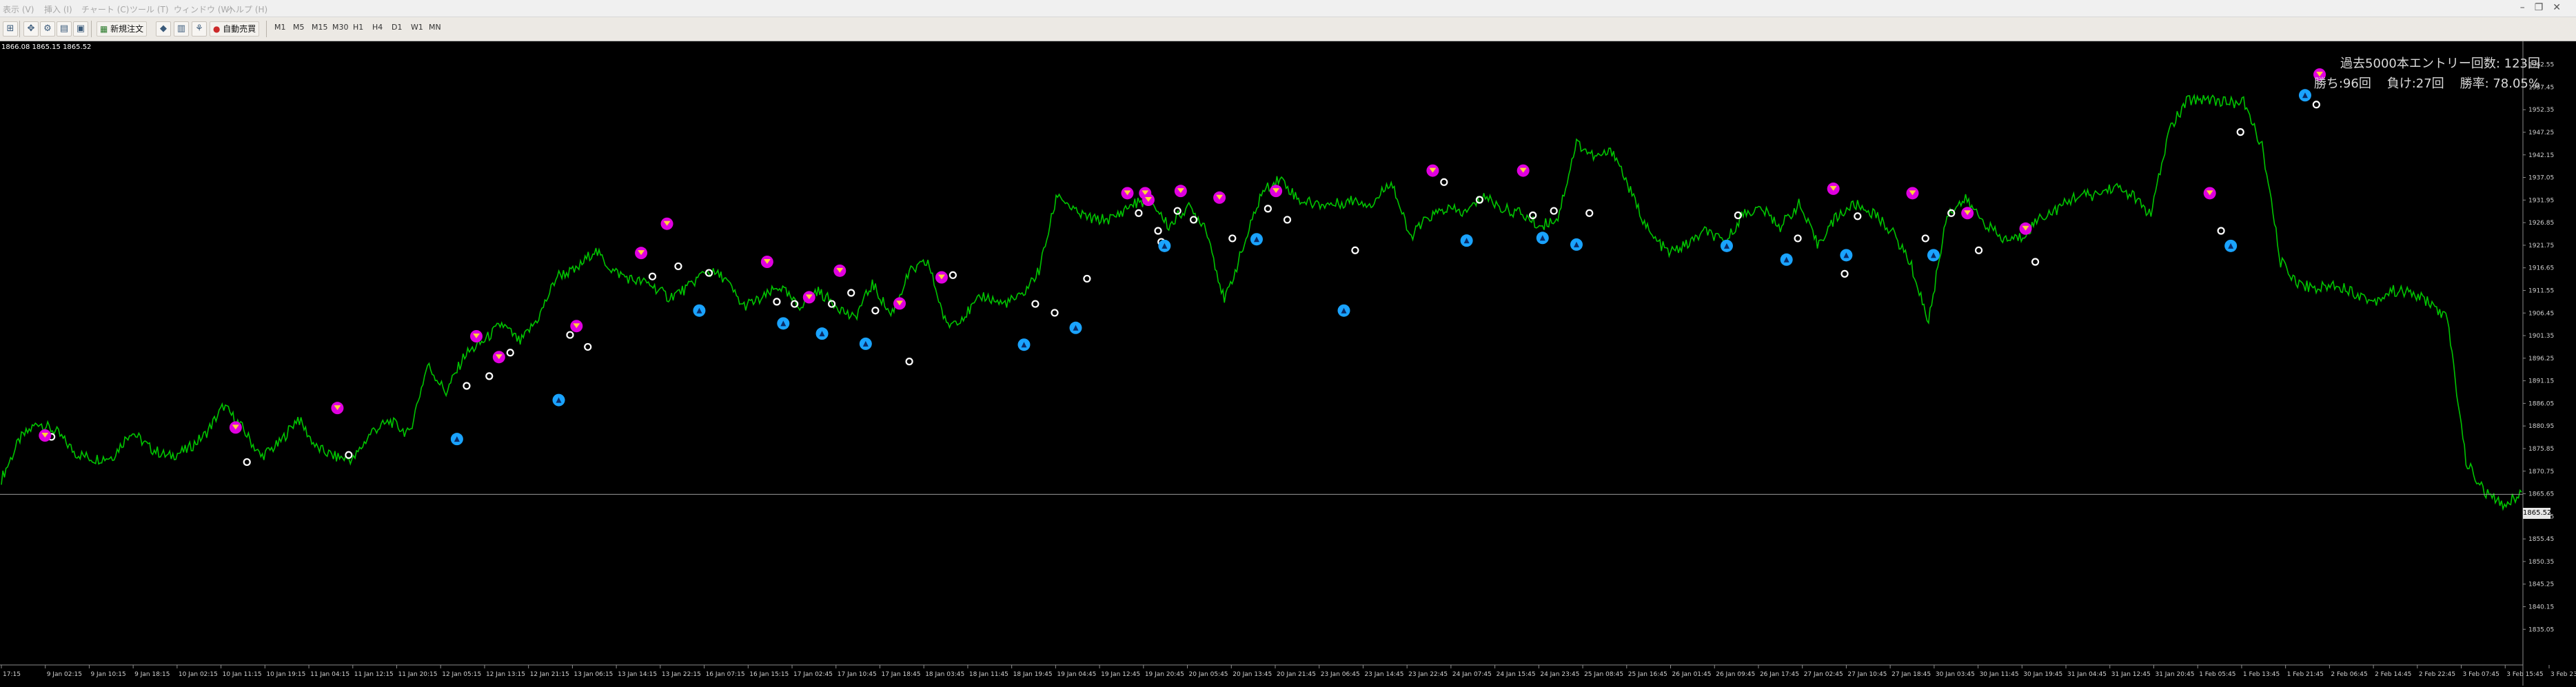 The image size is (2576, 687). Describe the element at coordinates (2541, 630) in the screenshot. I see `y-tick-label: 1835.05` at that location.